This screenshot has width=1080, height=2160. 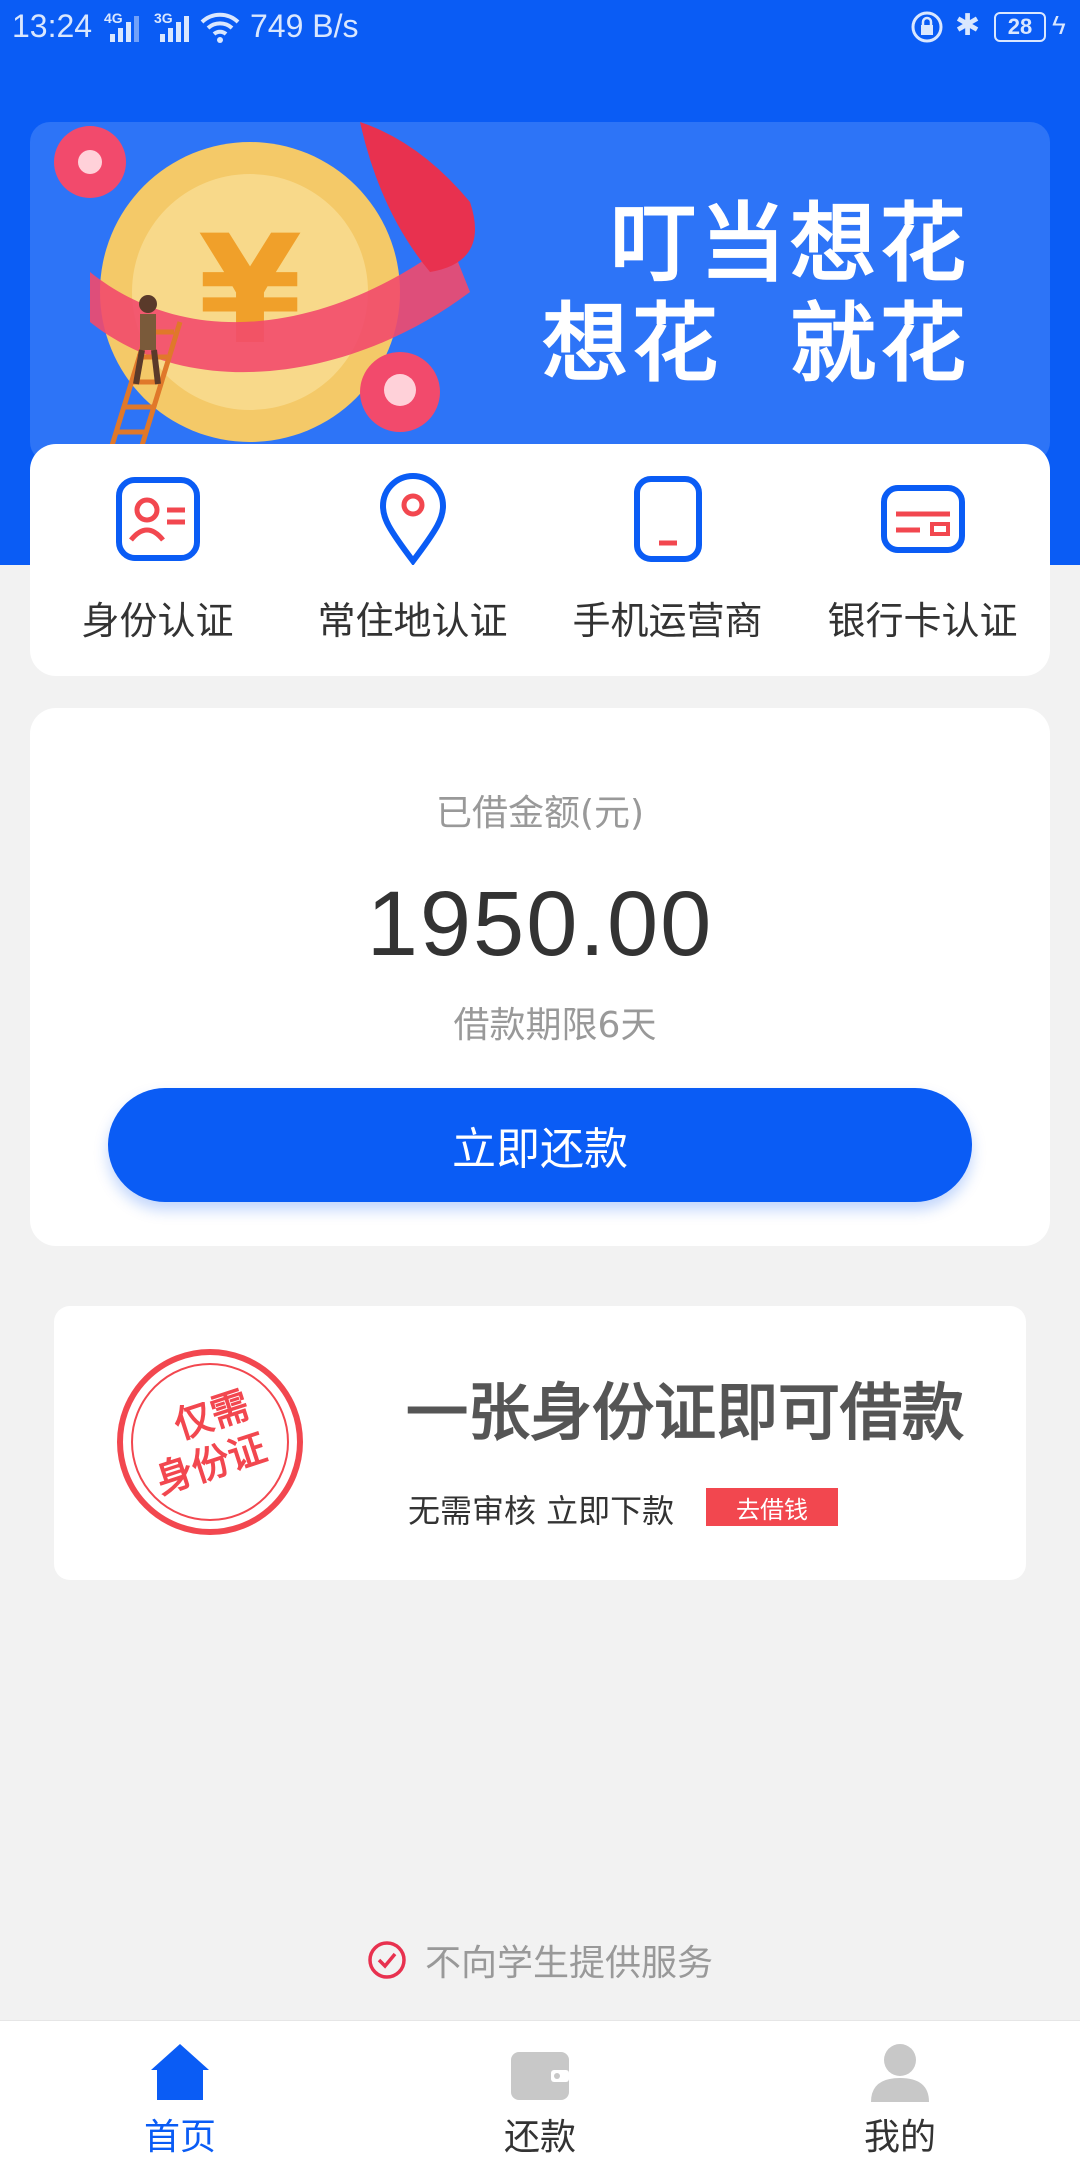 I want to click on promo-banner: ¥ 叮当想花 想花 就花, so click(x=540, y=292).